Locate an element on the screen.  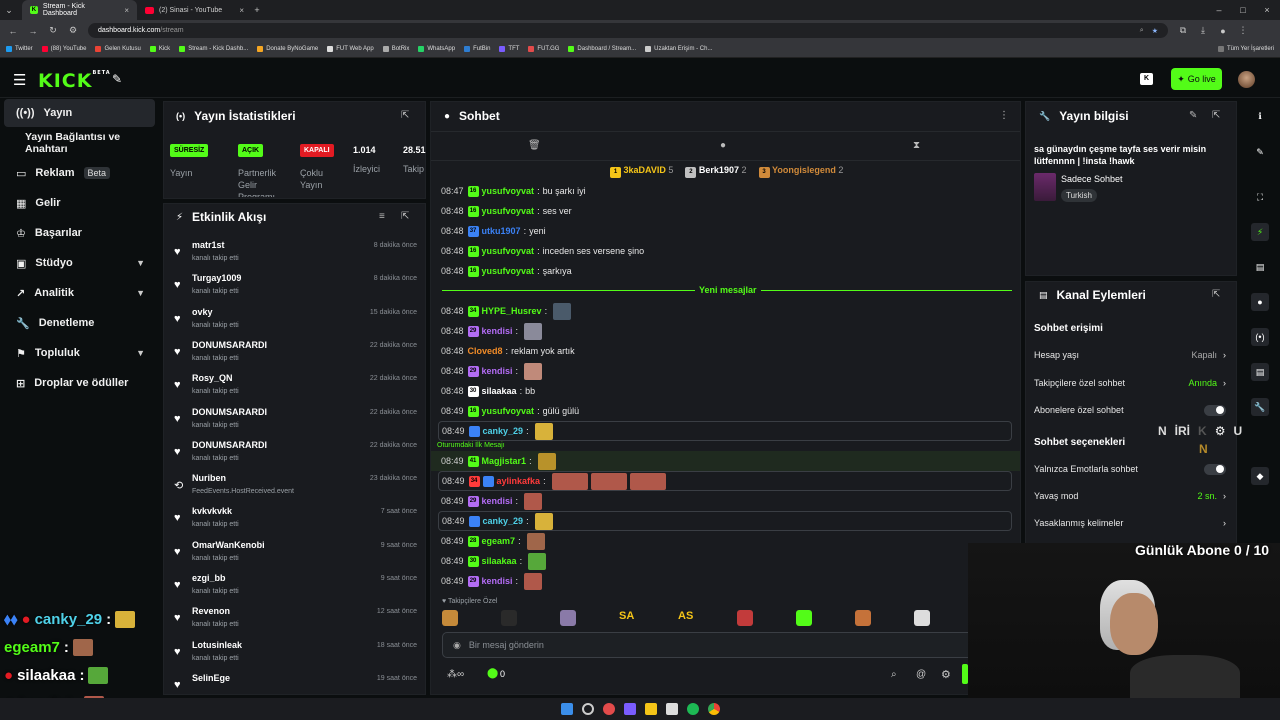
reload-icon: ↻ is located at coordinates (53, 30).